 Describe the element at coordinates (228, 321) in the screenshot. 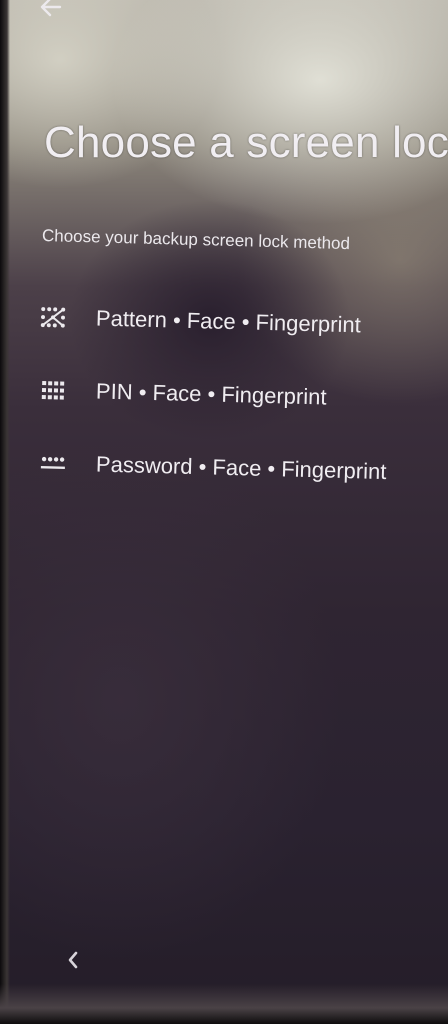

I see `option-label: Pattern • Face • Fingerprint` at that location.